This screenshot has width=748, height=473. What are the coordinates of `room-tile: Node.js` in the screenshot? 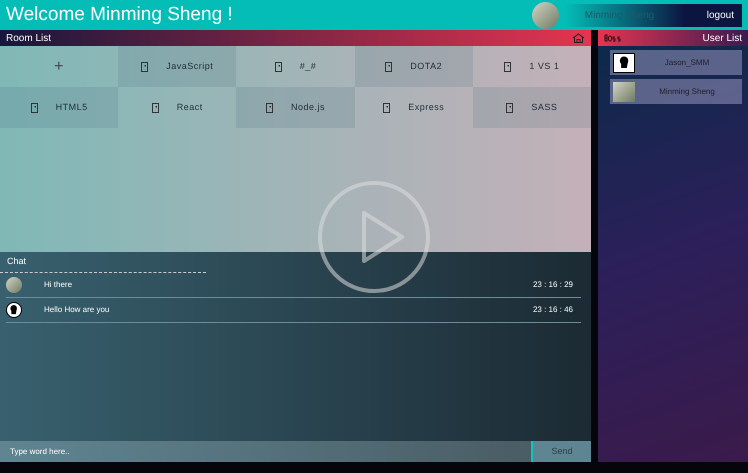 It's located at (295, 107).